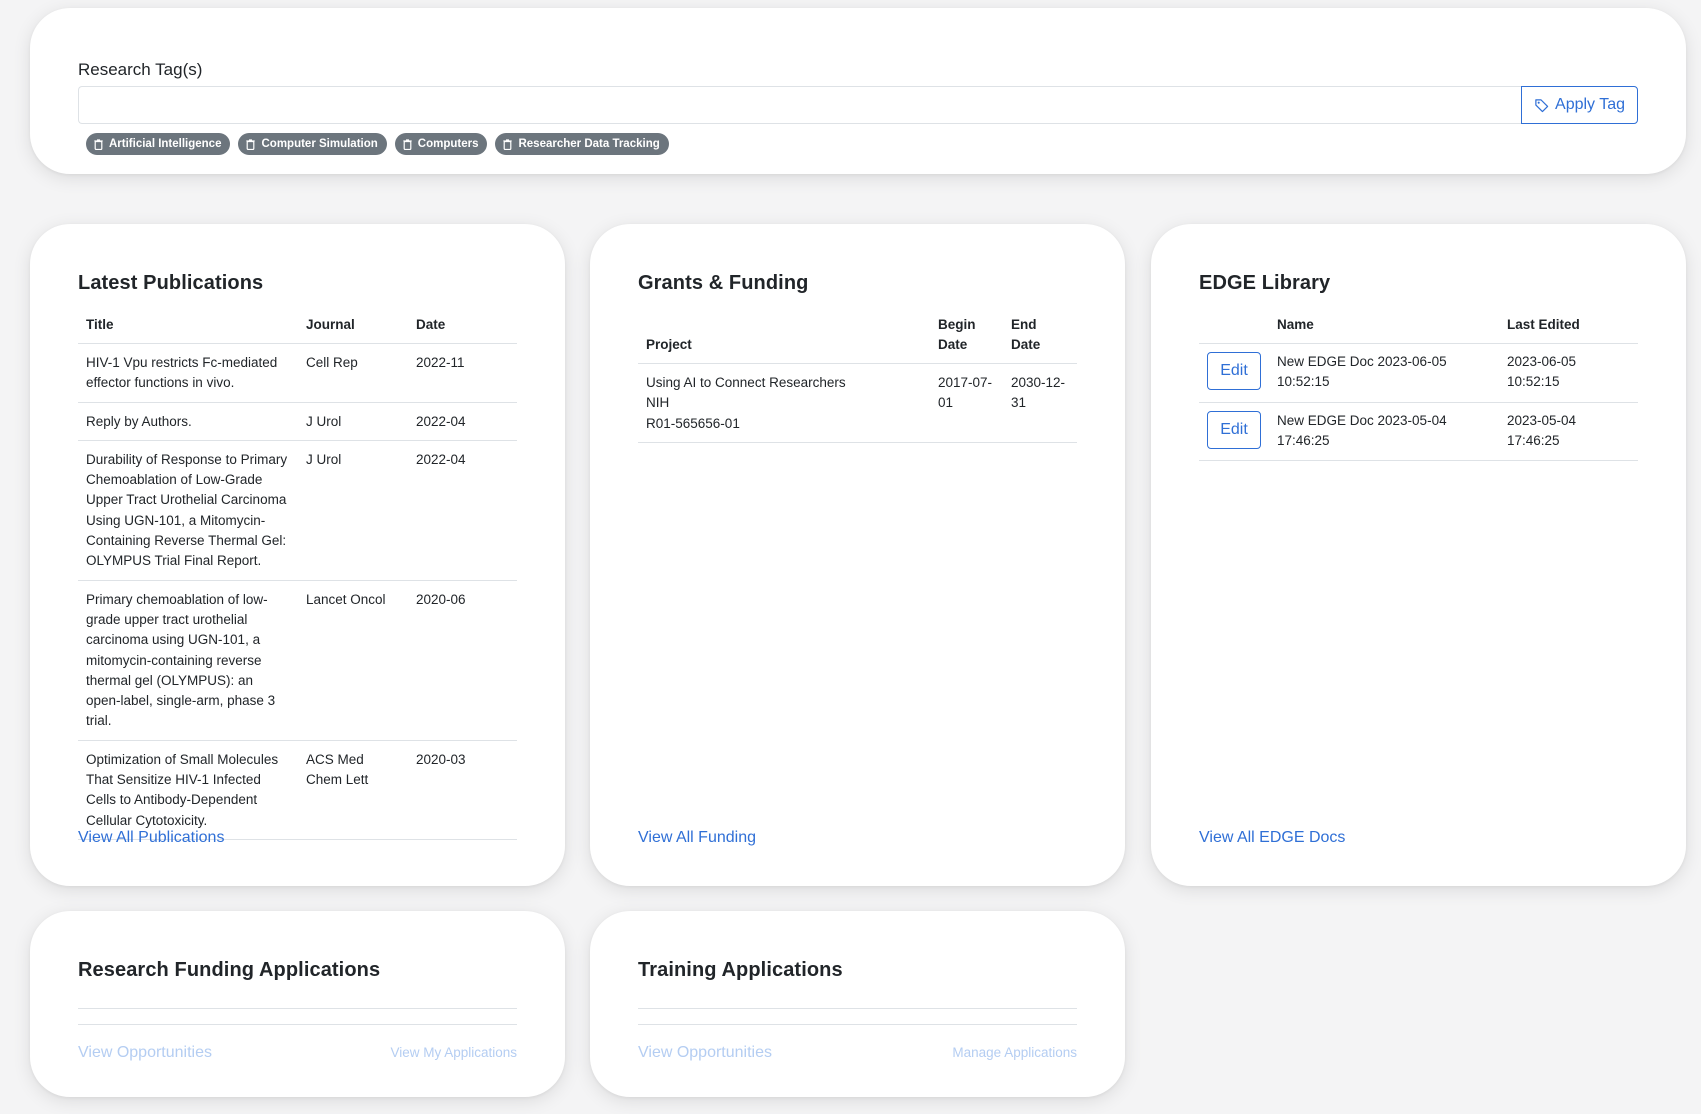  Describe the element at coordinates (800, 105) in the screenshot. I see `tag-input` at that location.